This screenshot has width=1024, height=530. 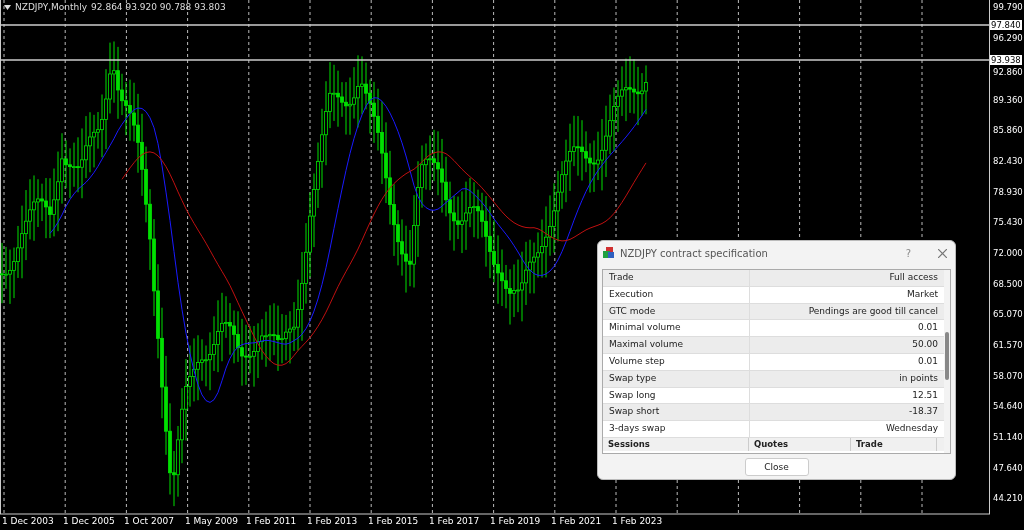 What do you see at coordinates (271, 521) in the screenshot?
I see `date-label: 1 Feb 2011` at bounding box center [271, 521].